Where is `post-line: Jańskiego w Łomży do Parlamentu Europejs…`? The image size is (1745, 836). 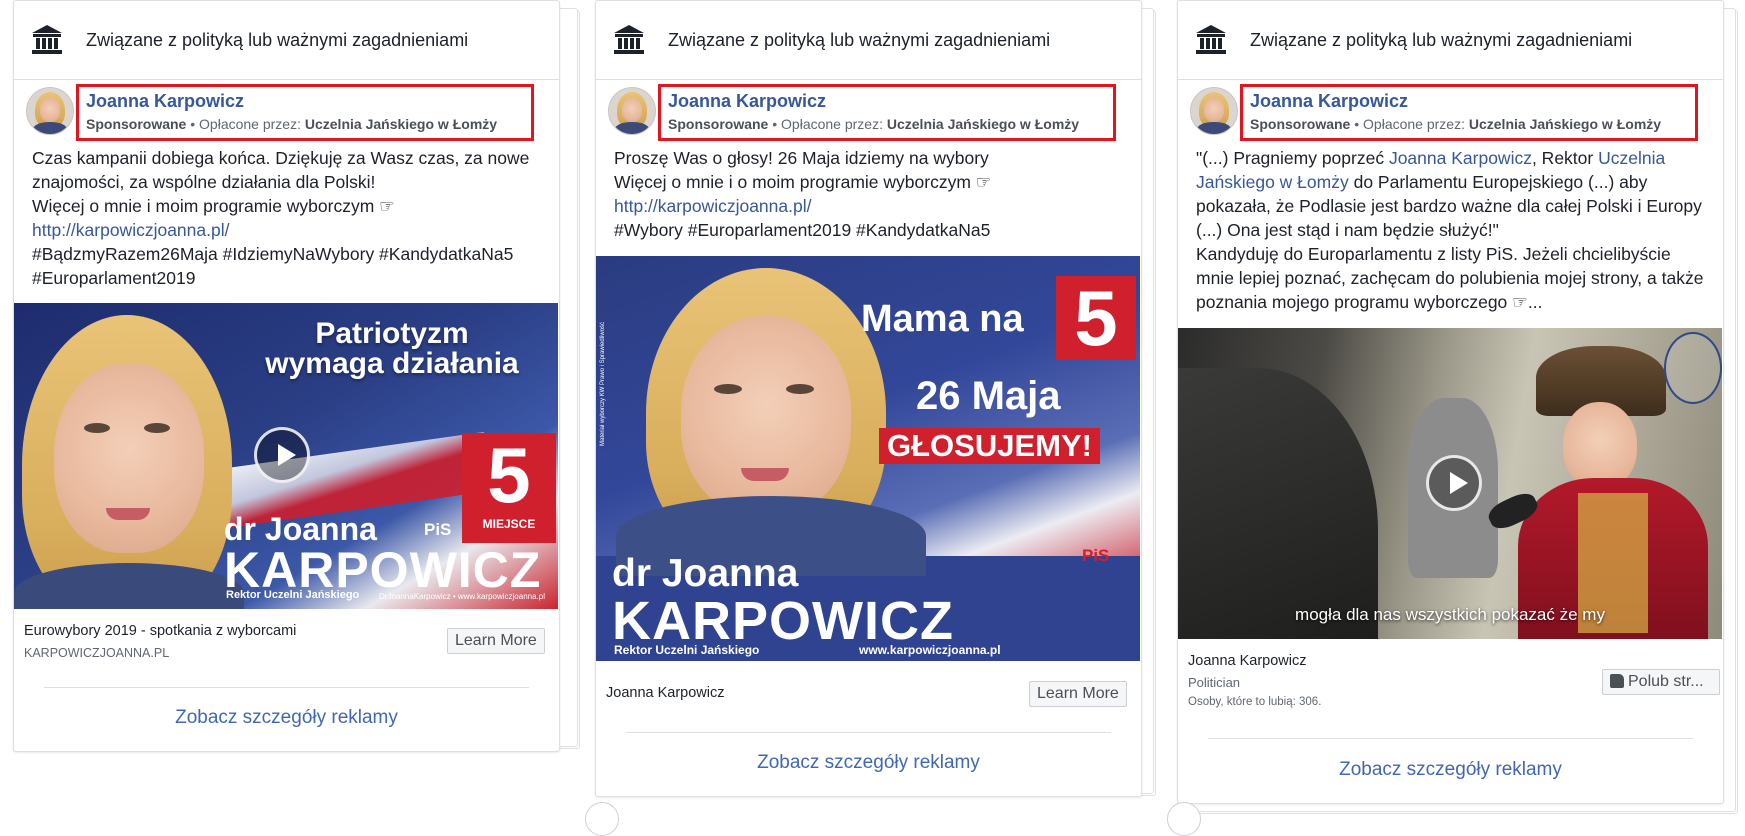 post-line: Jańskiego w Łomży do Parlamentu Europejs… is located at coordinates (1422, 182).